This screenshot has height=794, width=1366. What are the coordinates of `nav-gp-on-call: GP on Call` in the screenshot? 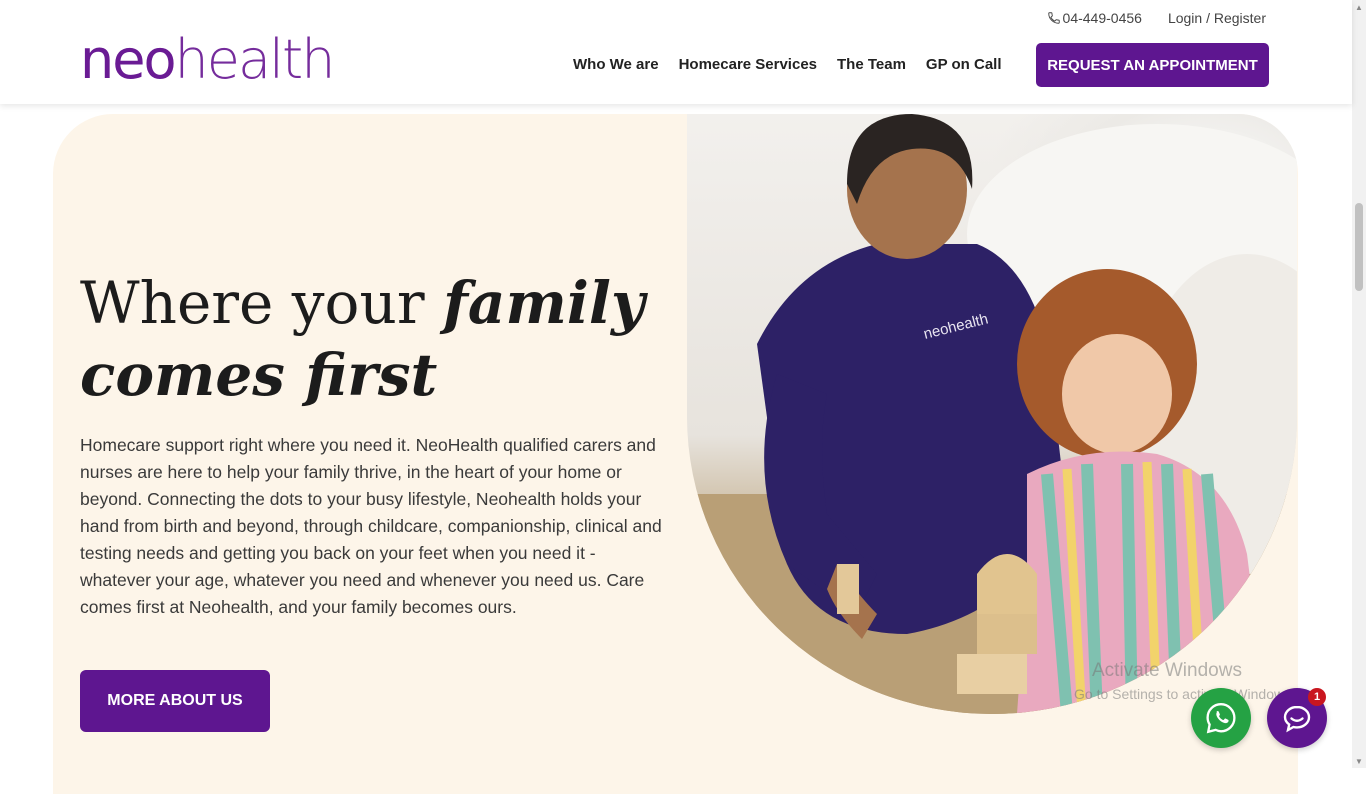 It's located at (964, 64).